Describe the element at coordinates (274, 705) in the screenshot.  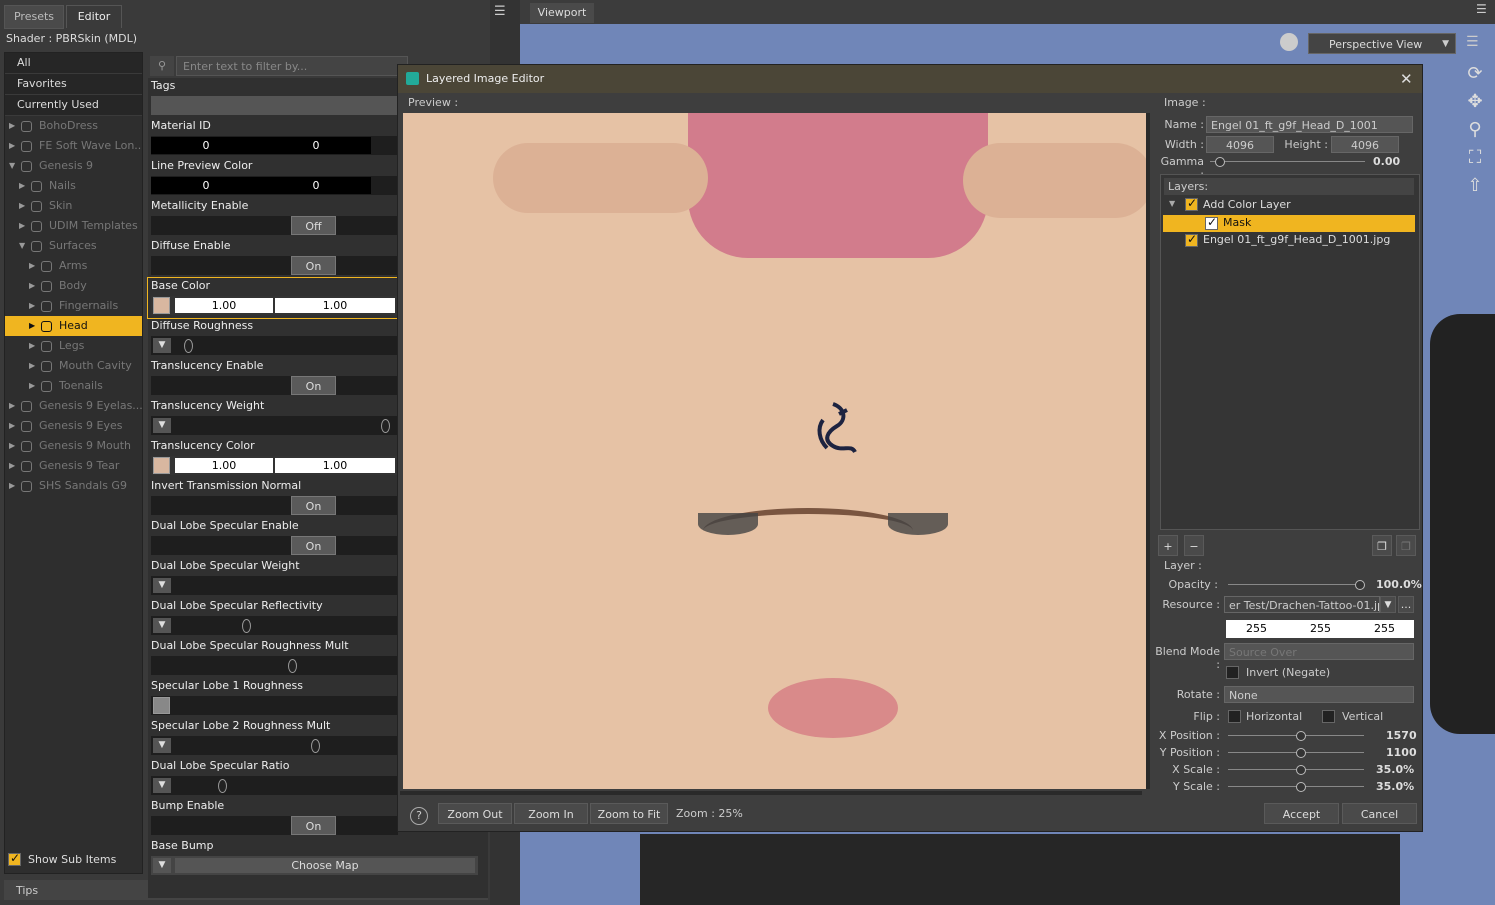
I see `specular-lobe-1-slider` at that location.